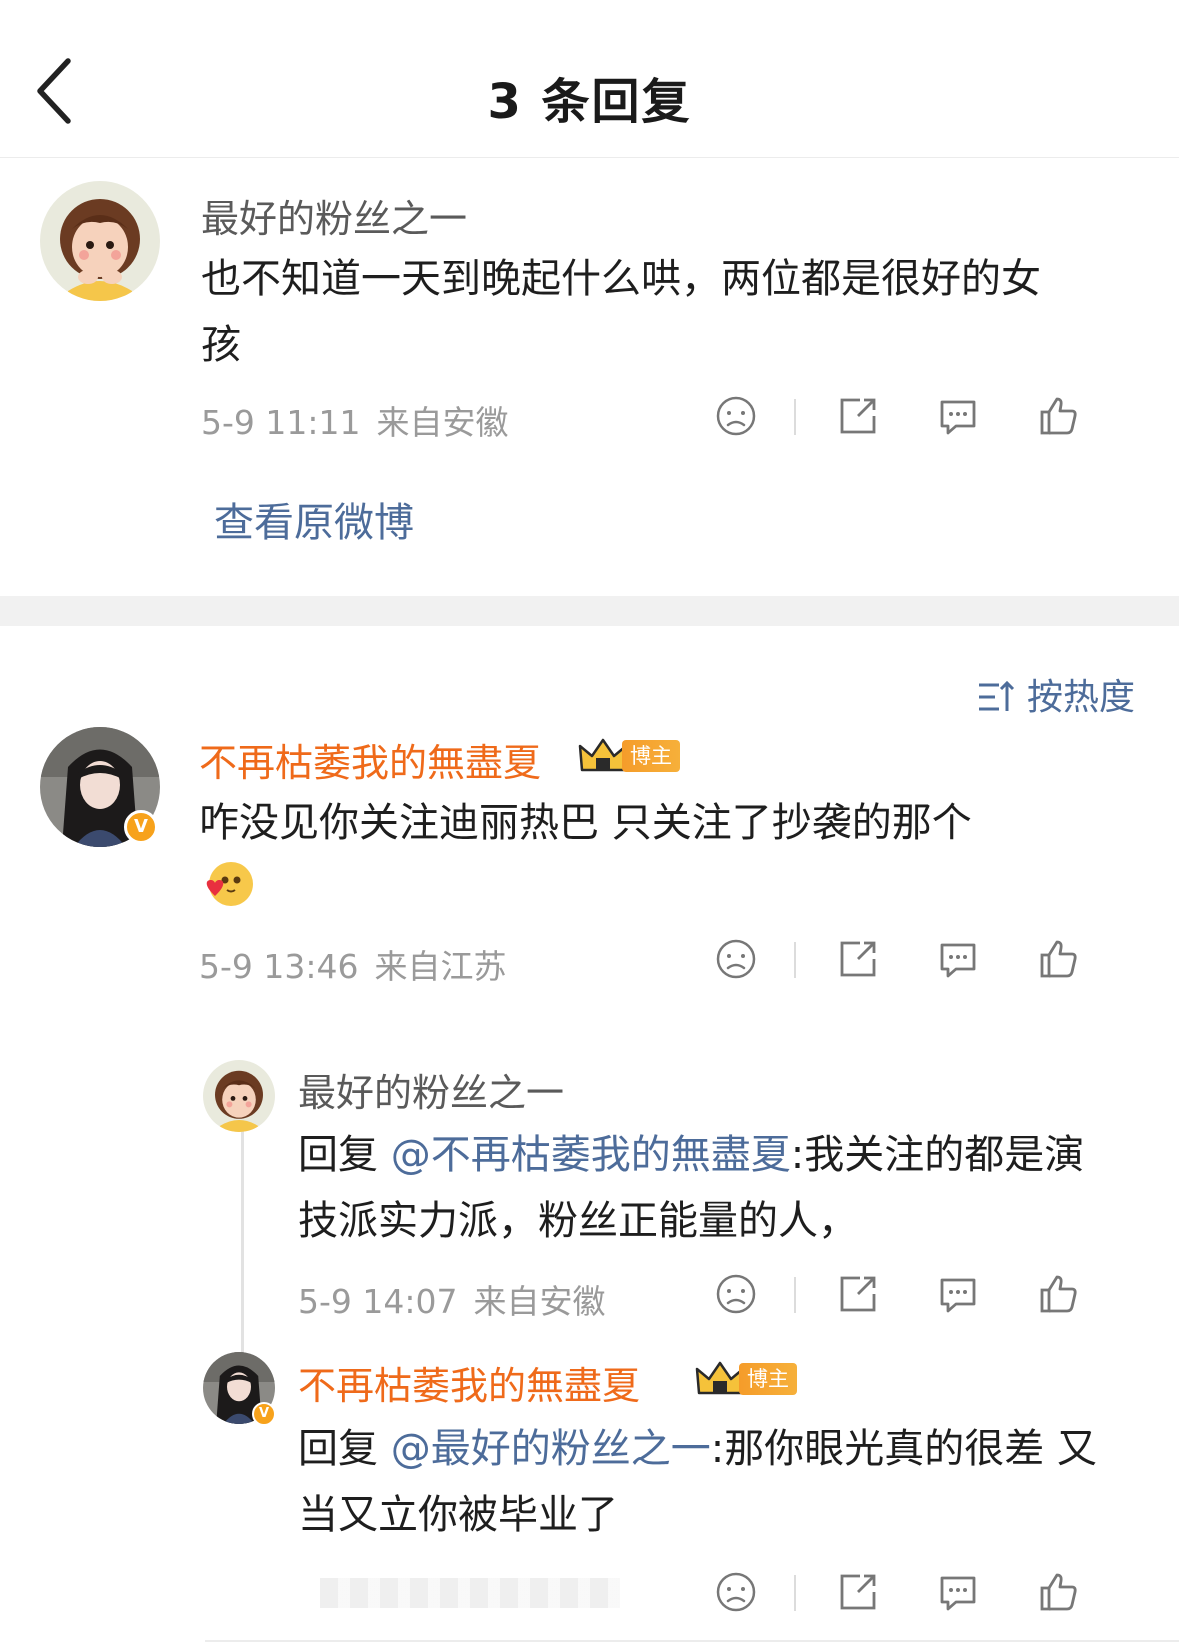 Image resolution: width=1179 pixels, height=1647 pixels. What do you see at coordinates (591, 1155) in the screenshot?
I see `mention-link: @不再枯萎我的無盡夏` at bounding box center [591, 1155].